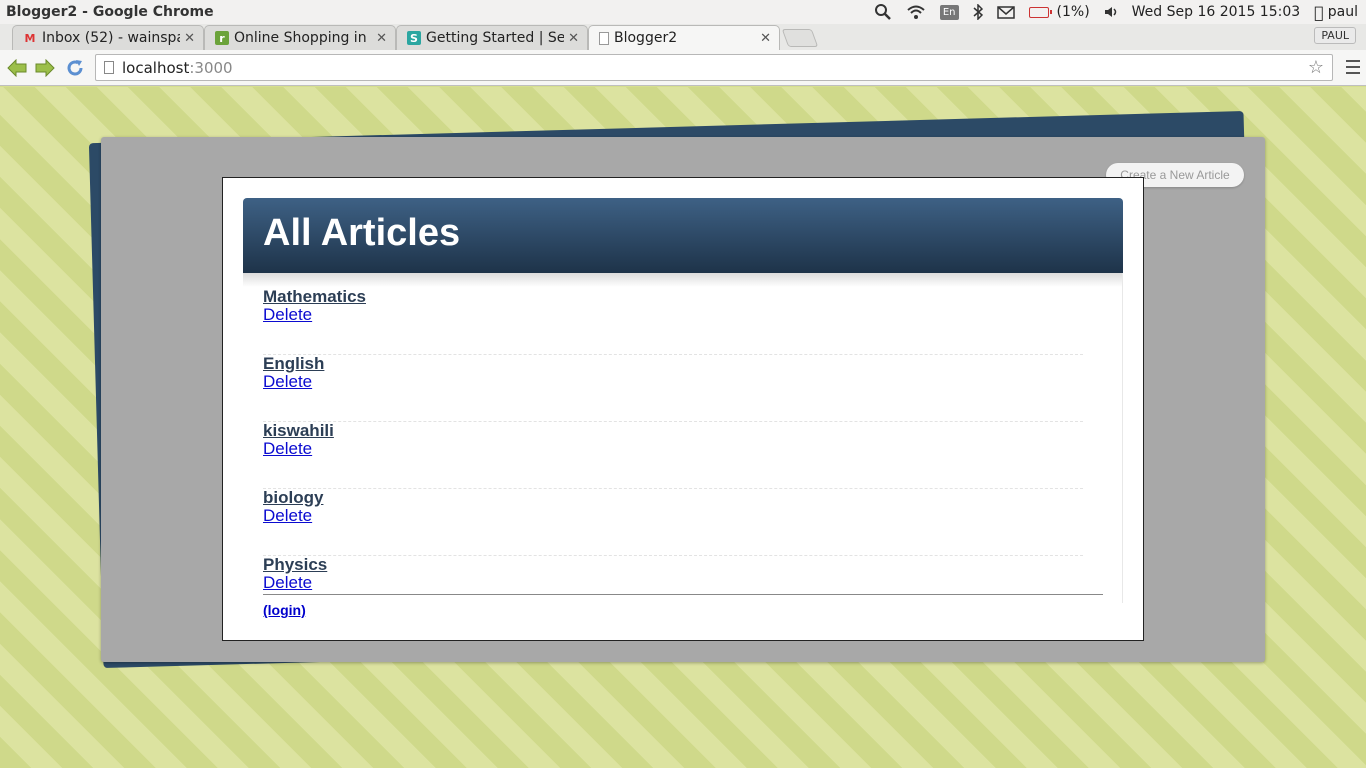  I want to click on back-arrow-icon, so click(17, 68).